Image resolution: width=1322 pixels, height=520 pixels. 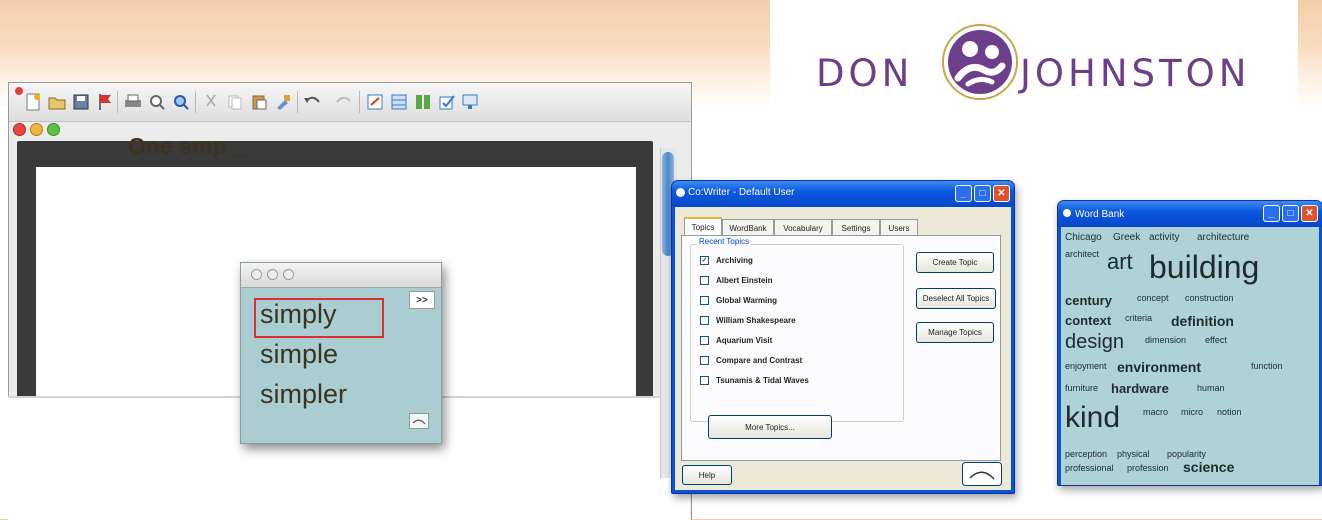 I want to click on checkbox-checked-icon: ✓, so click(x=704, y=260).